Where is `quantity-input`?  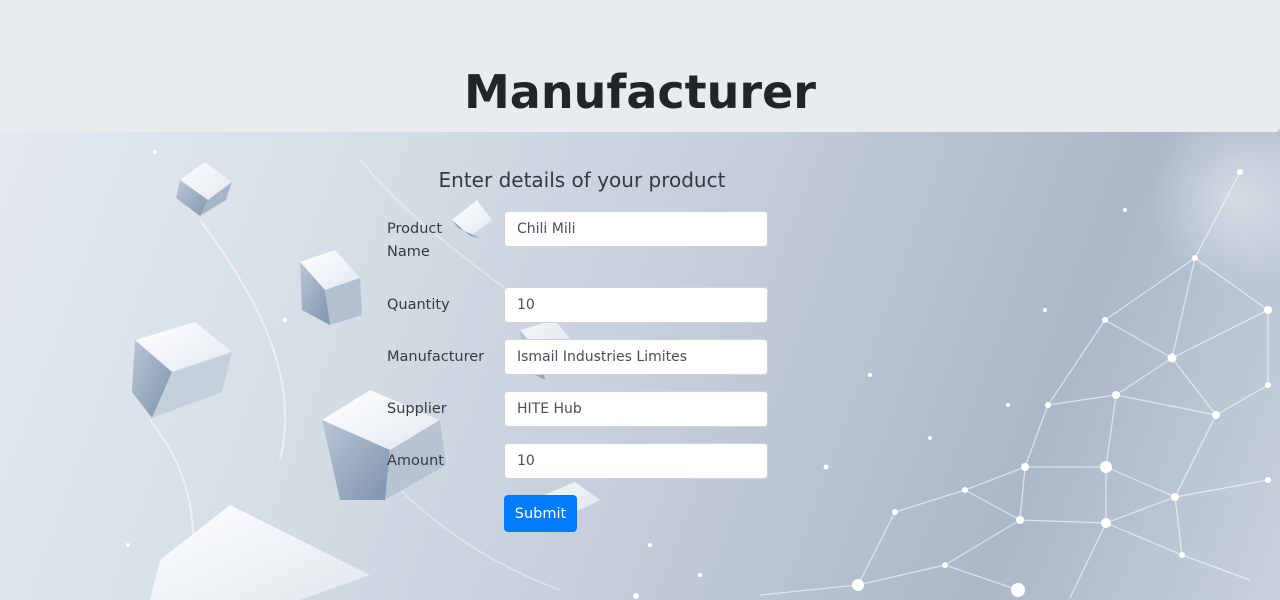 quantity-input is located at coordinates (636, 305).